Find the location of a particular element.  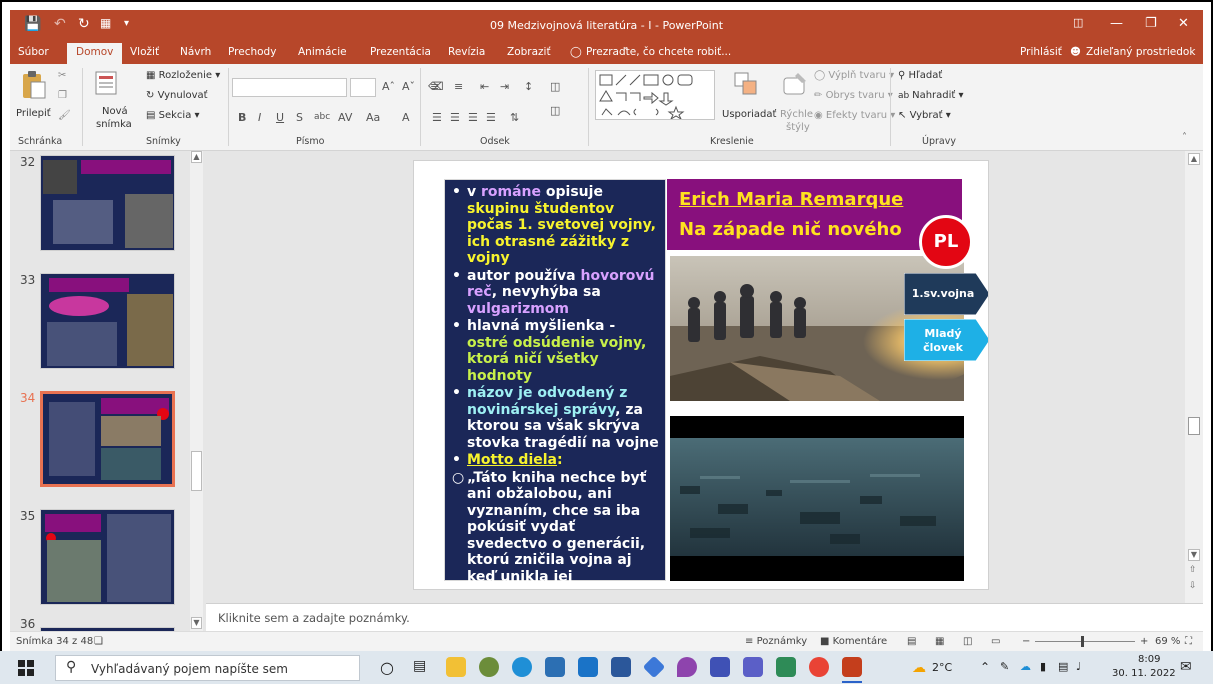

zoom-out-icon: − is located at coordinates (1026, 641).